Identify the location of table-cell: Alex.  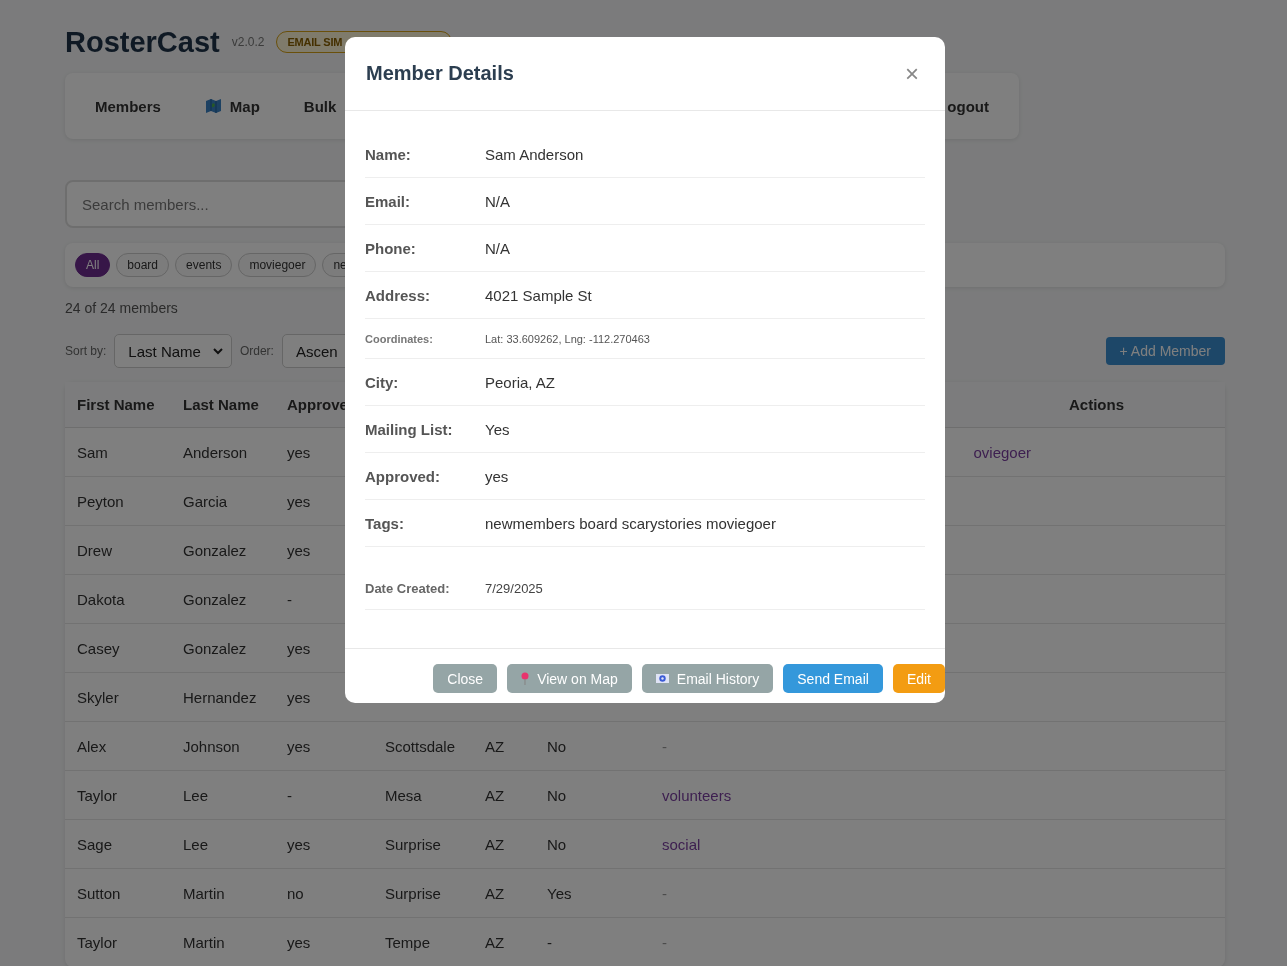
(92, 746).